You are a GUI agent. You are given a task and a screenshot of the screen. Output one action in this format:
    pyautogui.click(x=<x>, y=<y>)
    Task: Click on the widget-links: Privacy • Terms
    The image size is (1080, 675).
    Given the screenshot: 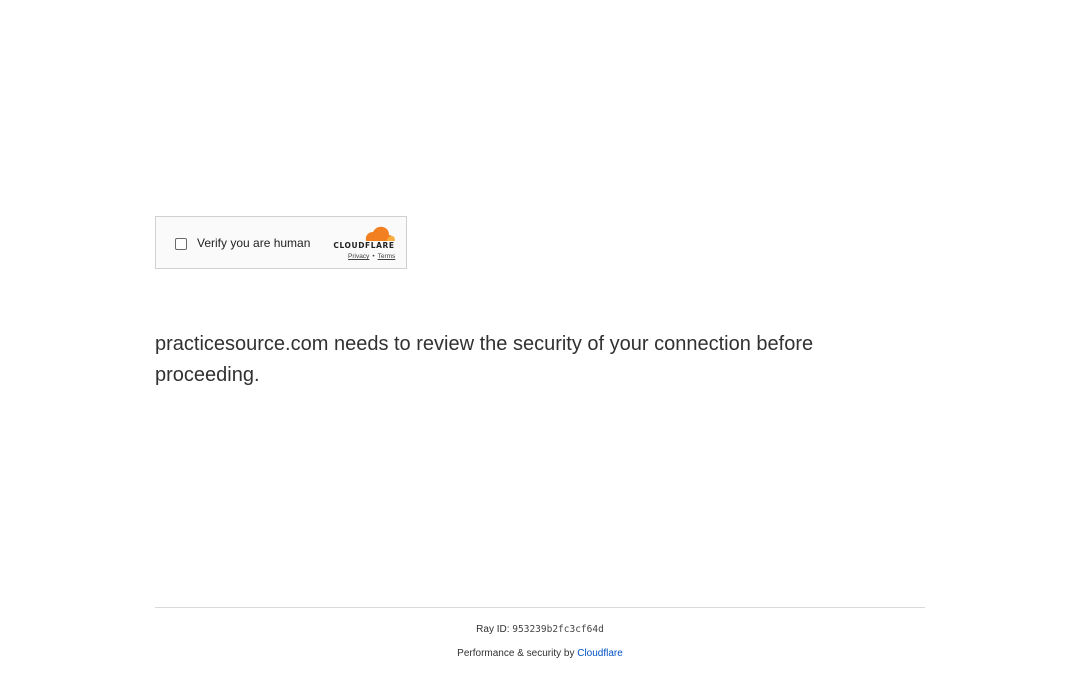 What is the action you would take?
    pyautogui.click(x=371, y=256)
    